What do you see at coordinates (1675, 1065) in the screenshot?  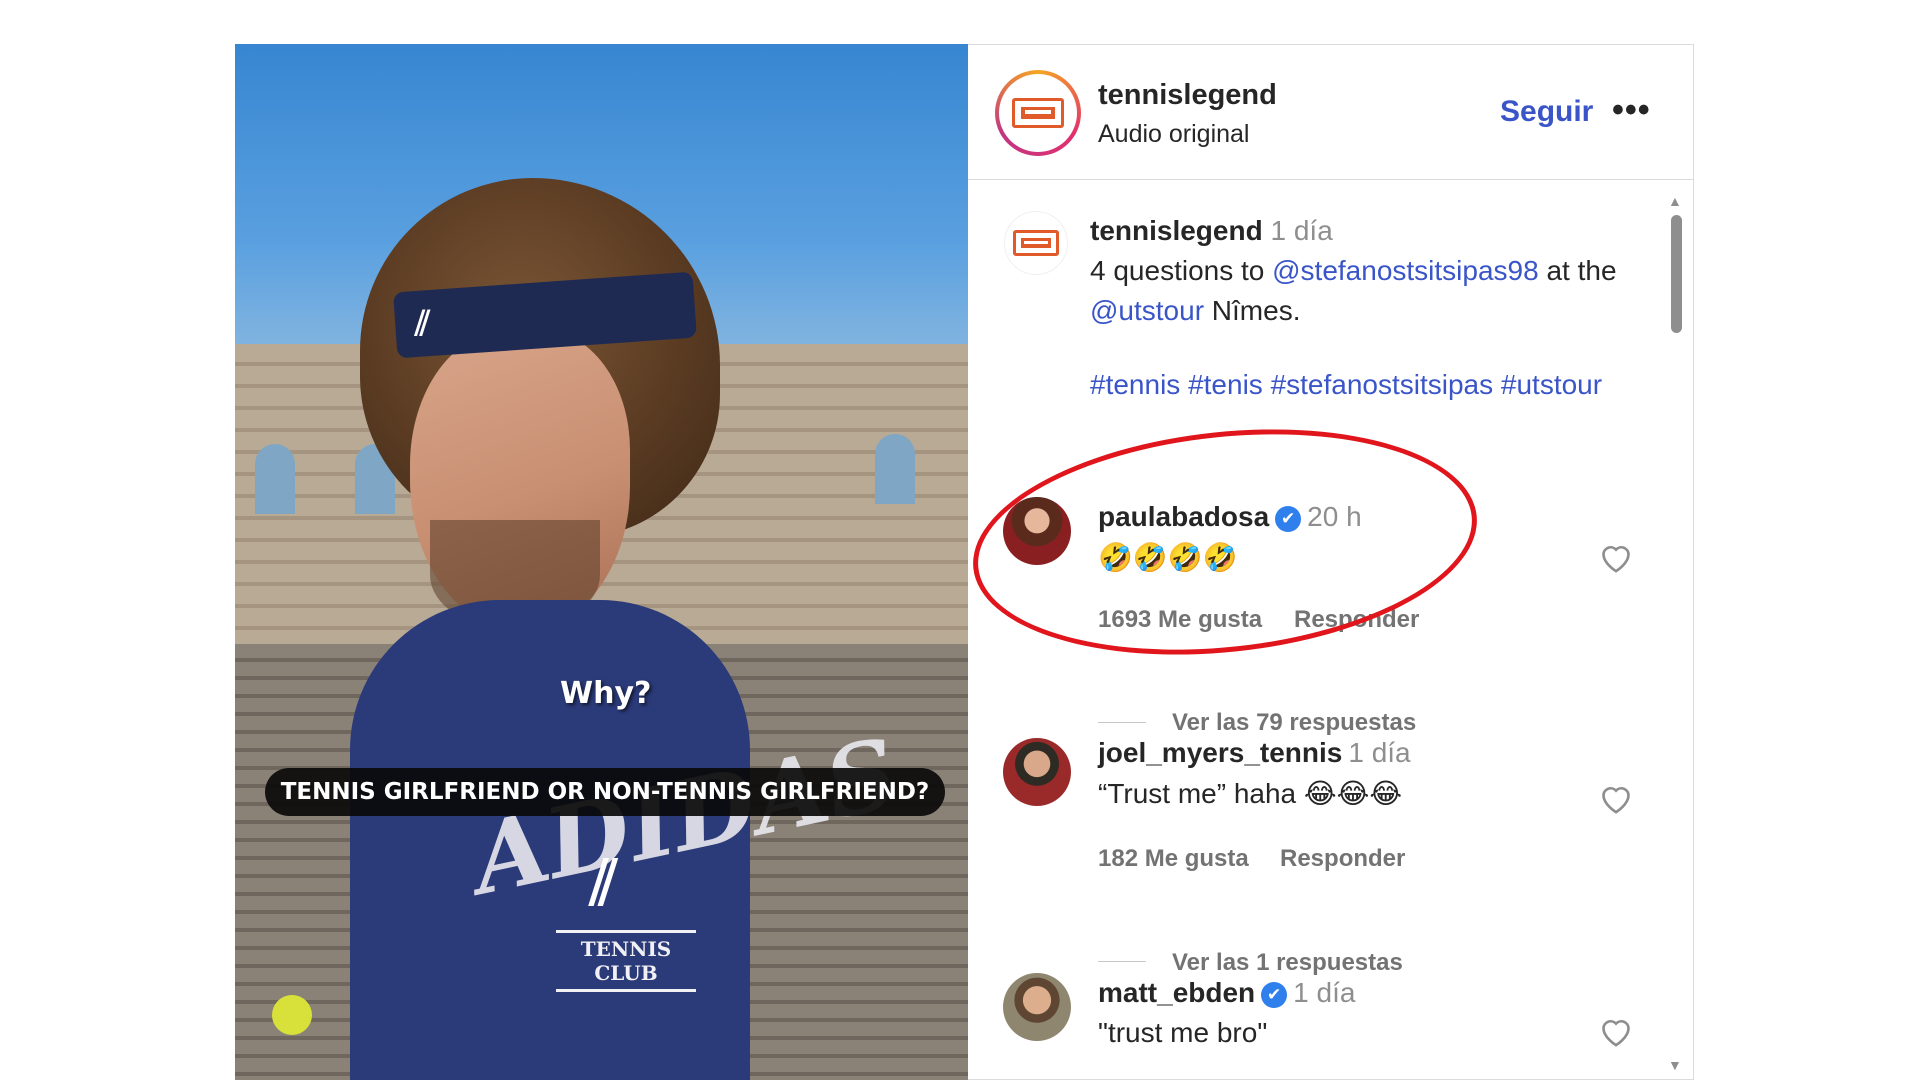 I see `scroll-down-arrow-icon: ▼` at bounding box center [1675, 1065].